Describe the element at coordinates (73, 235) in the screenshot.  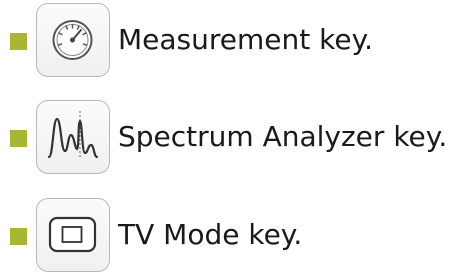
I see `tv-screen-icon` at that location.